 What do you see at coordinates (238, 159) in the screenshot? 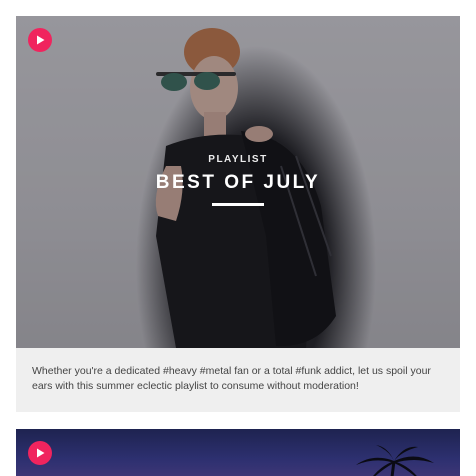
I see `playlist-kicker: PLAYLIST` at bounding box center [238, 159].